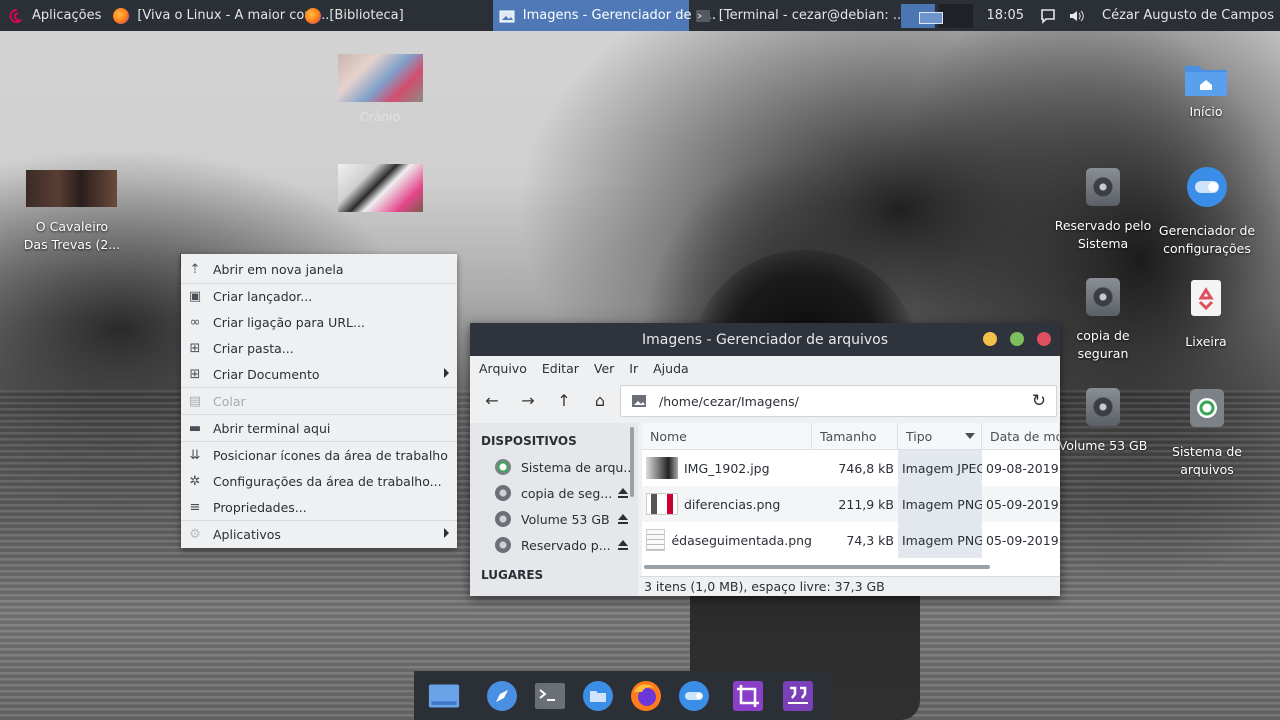 This screenshot has width=1280, height=720. What do you see at coordinates (71, 188) in the screenshot?
I see `thumbnail-cavaleiro` at bounding box center [71, 188].